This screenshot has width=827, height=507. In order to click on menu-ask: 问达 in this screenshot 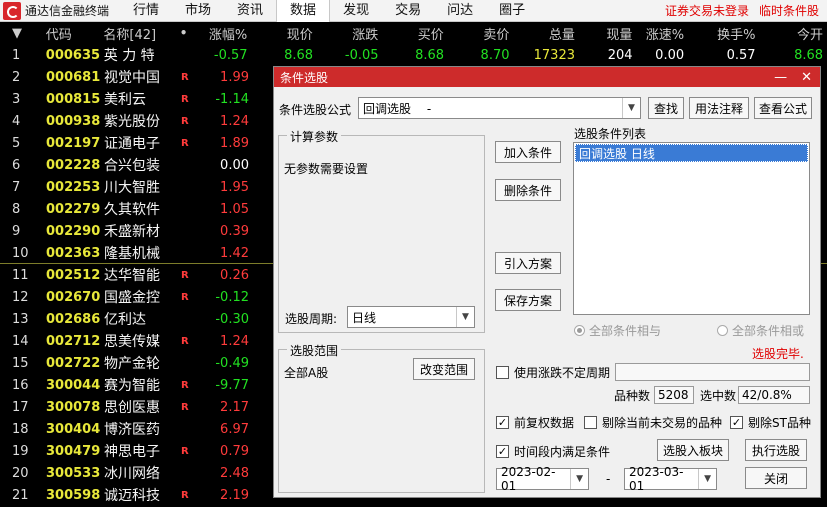, I will do `click(460, 11)`.